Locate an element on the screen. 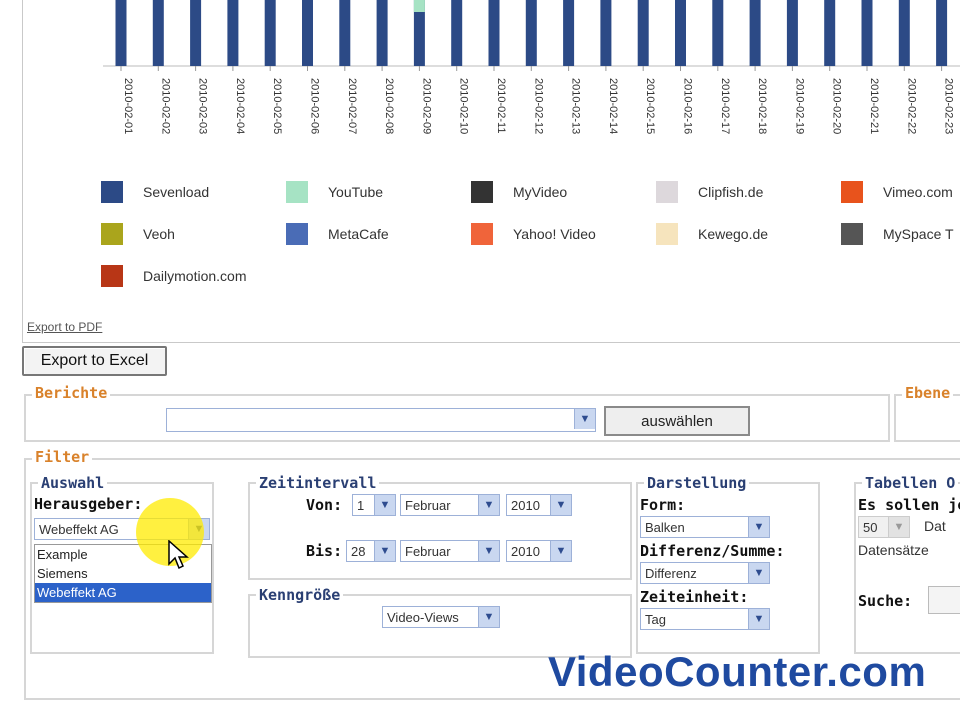 The image size is (960, 720). x-tick-label: 2010-02-22 is located at coordinates (911, 106).